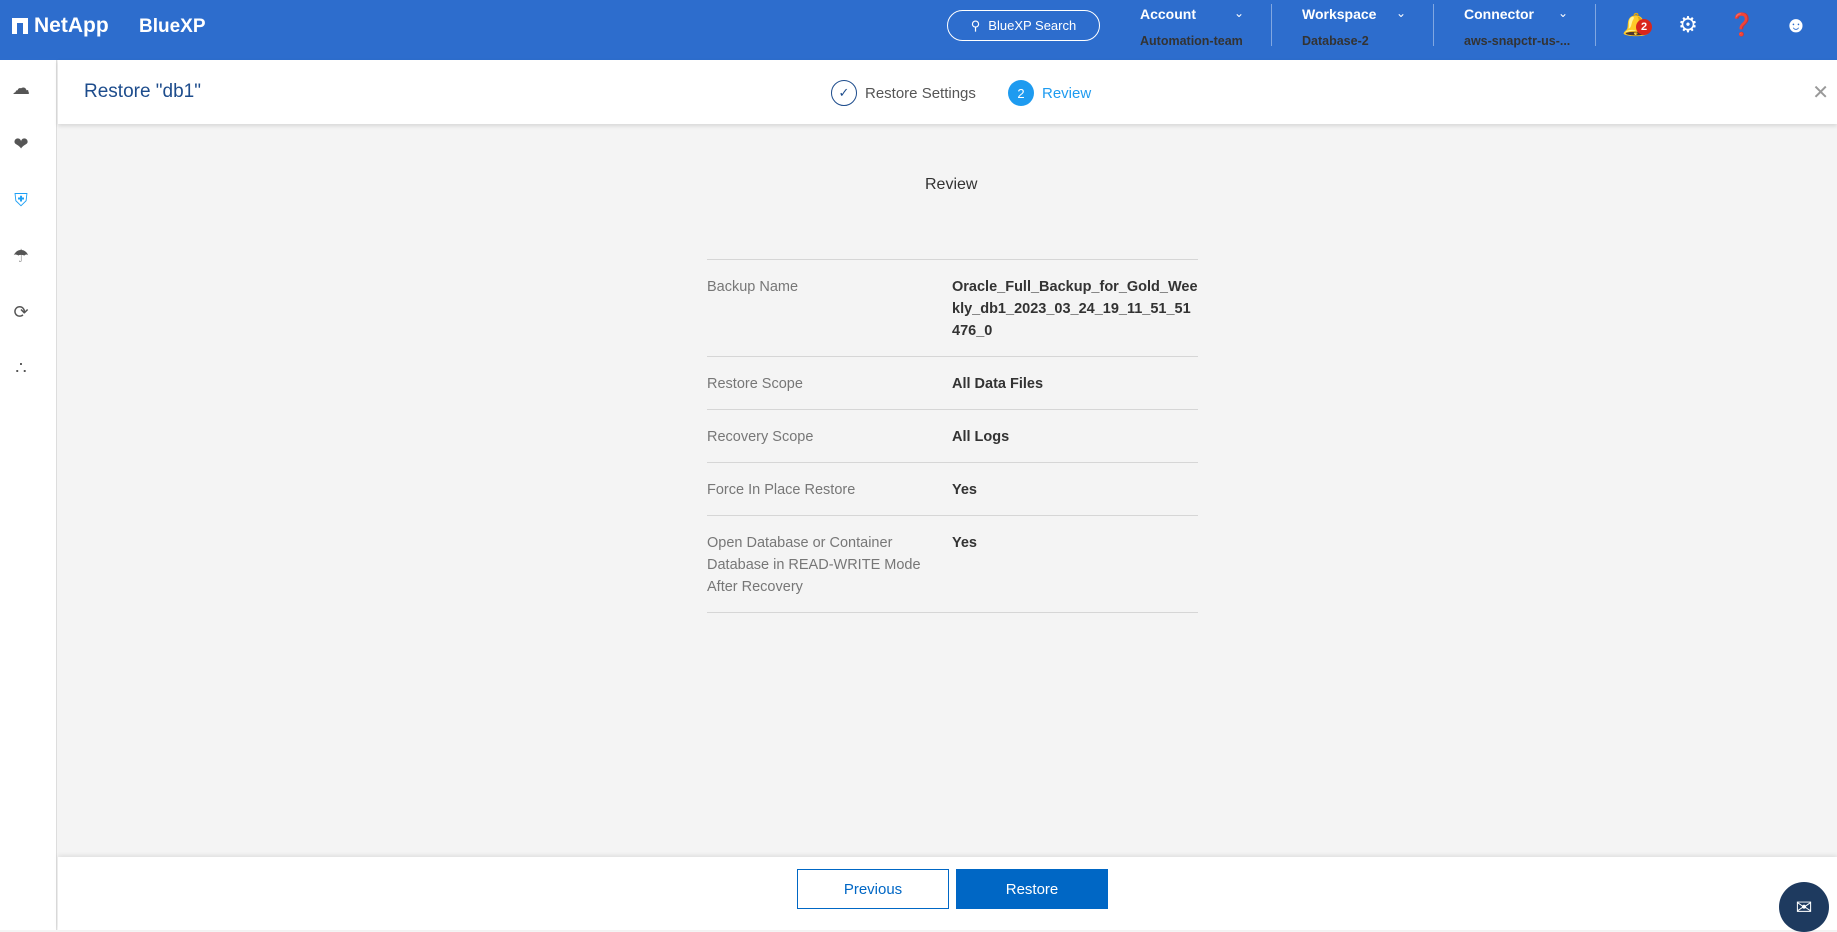  Describe the element at coordinates (28, 495) in the screenshot. I see `left-sidebar: ☁ ❤ ⛨ ☂ ⟳ ∴` at that location.